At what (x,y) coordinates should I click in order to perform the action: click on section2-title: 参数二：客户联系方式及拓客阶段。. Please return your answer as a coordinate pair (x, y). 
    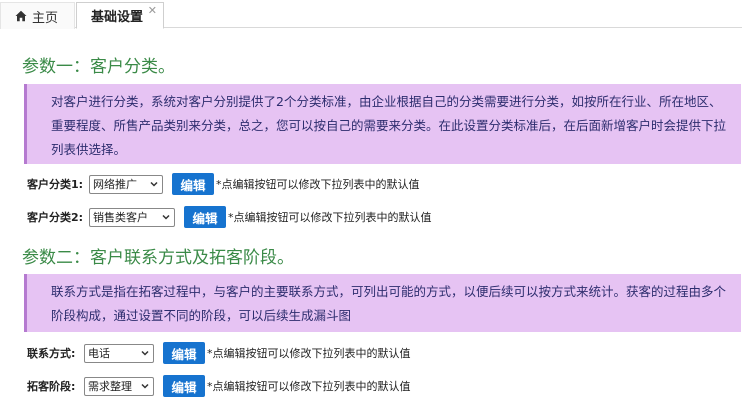
    Looking at the image, I should click on (158, 258).